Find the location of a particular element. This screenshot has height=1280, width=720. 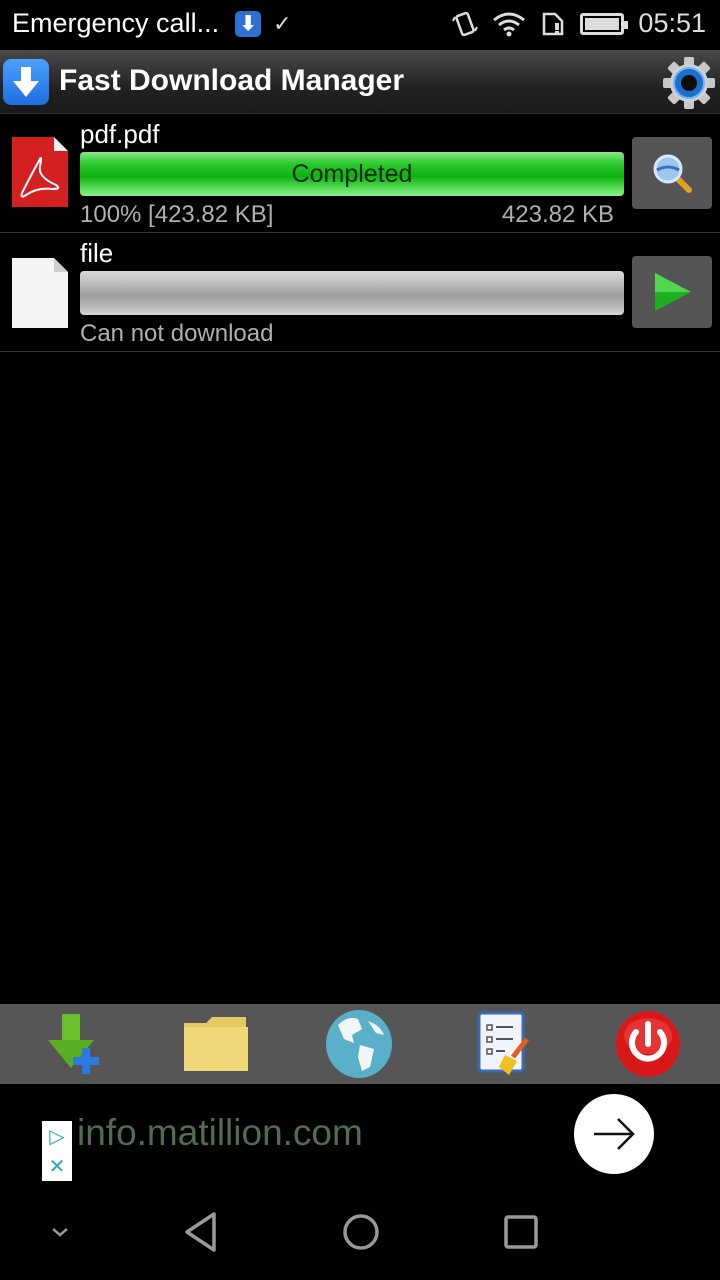

recents-button is located at coordinates (521, 1232).